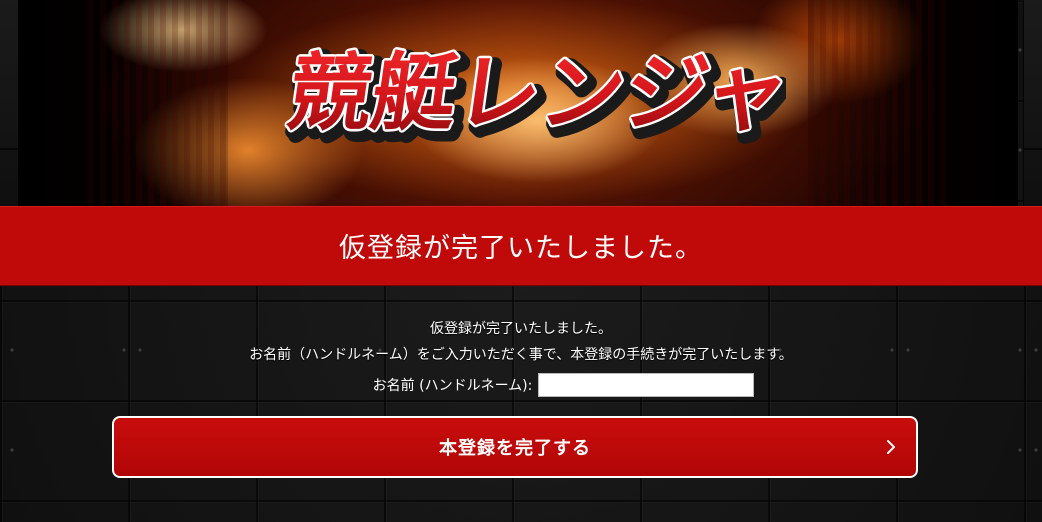 The image size is (1042, 522). Describe the element at coordinates (521, 355) in the screenshot. I see `message-line-2: お名前（ハンドルネーム）をご入力いただく事で、本登録の手続きが完了いたします。` at that location.